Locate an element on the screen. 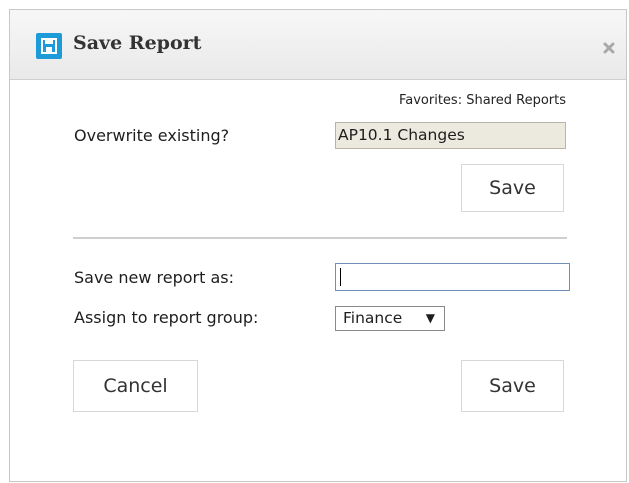 This screenshot has width=629, height=483. dialog-titlebar: Save Report is located at coordinates (318, 45).